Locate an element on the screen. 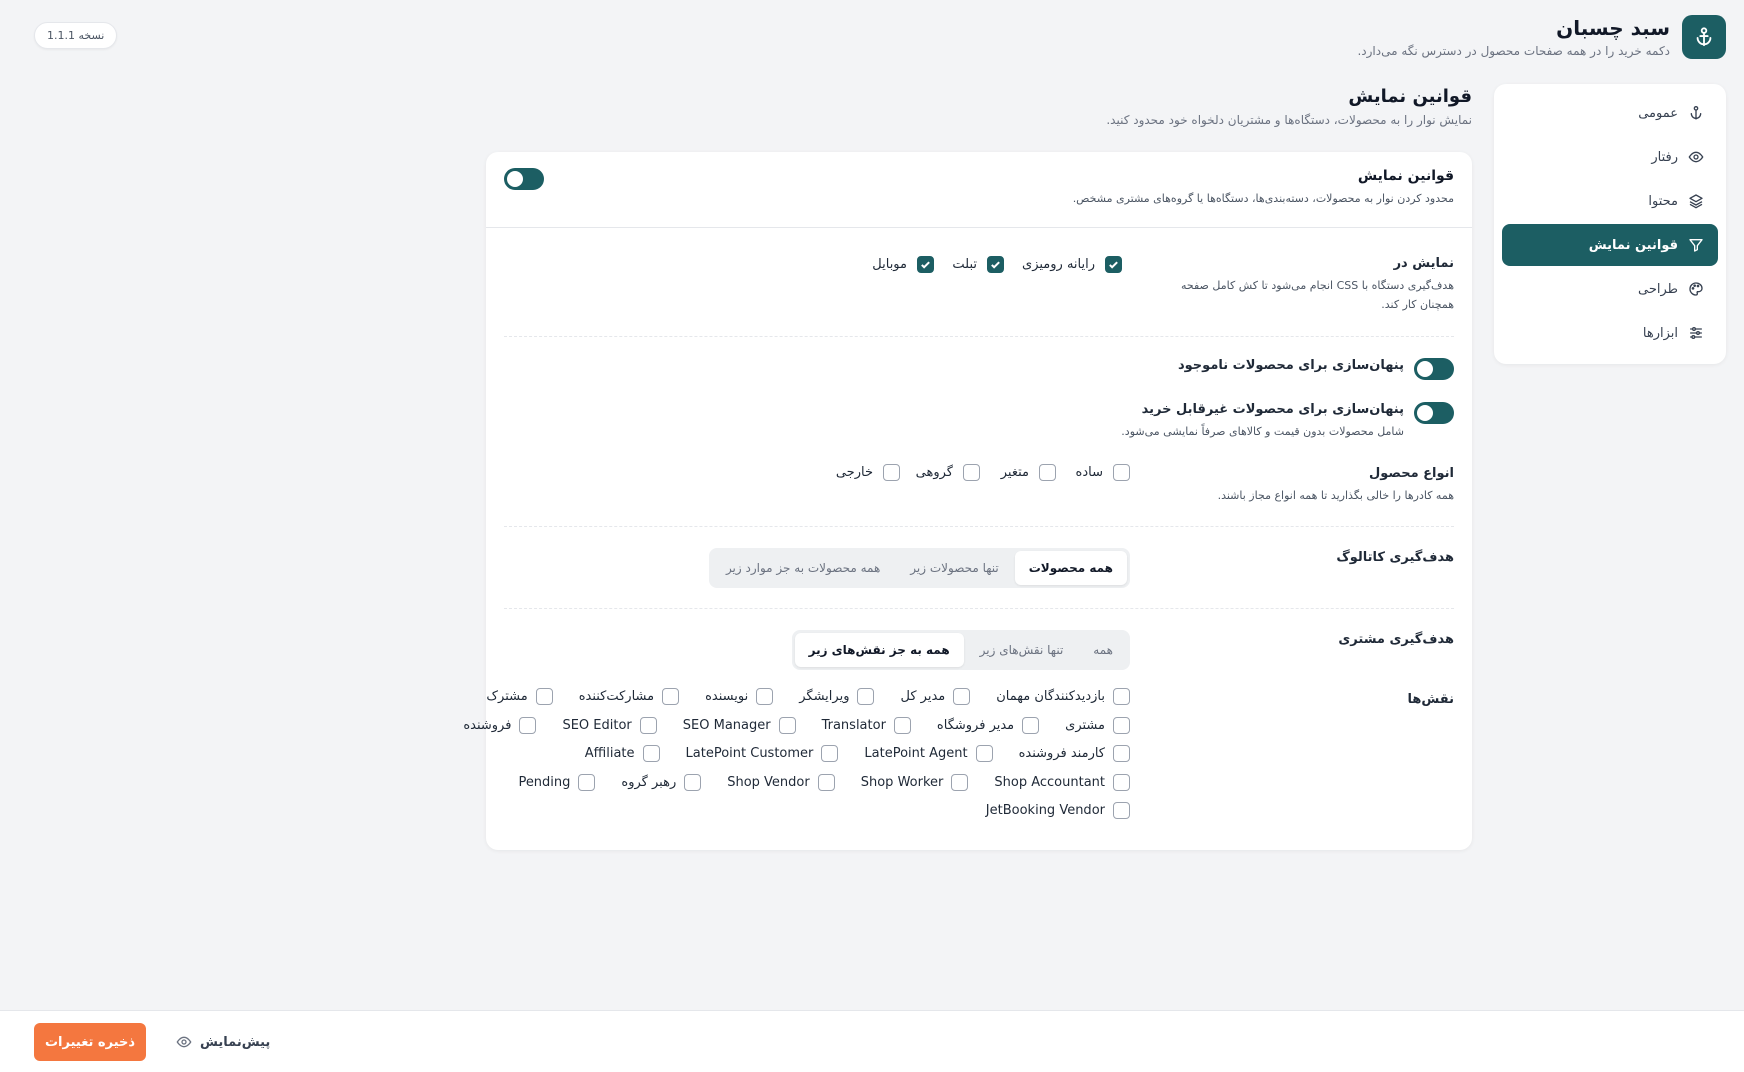 The width and height of the screenshot is (1744, 1072). role-label: Affiliate is located at coordinates (609, 754).